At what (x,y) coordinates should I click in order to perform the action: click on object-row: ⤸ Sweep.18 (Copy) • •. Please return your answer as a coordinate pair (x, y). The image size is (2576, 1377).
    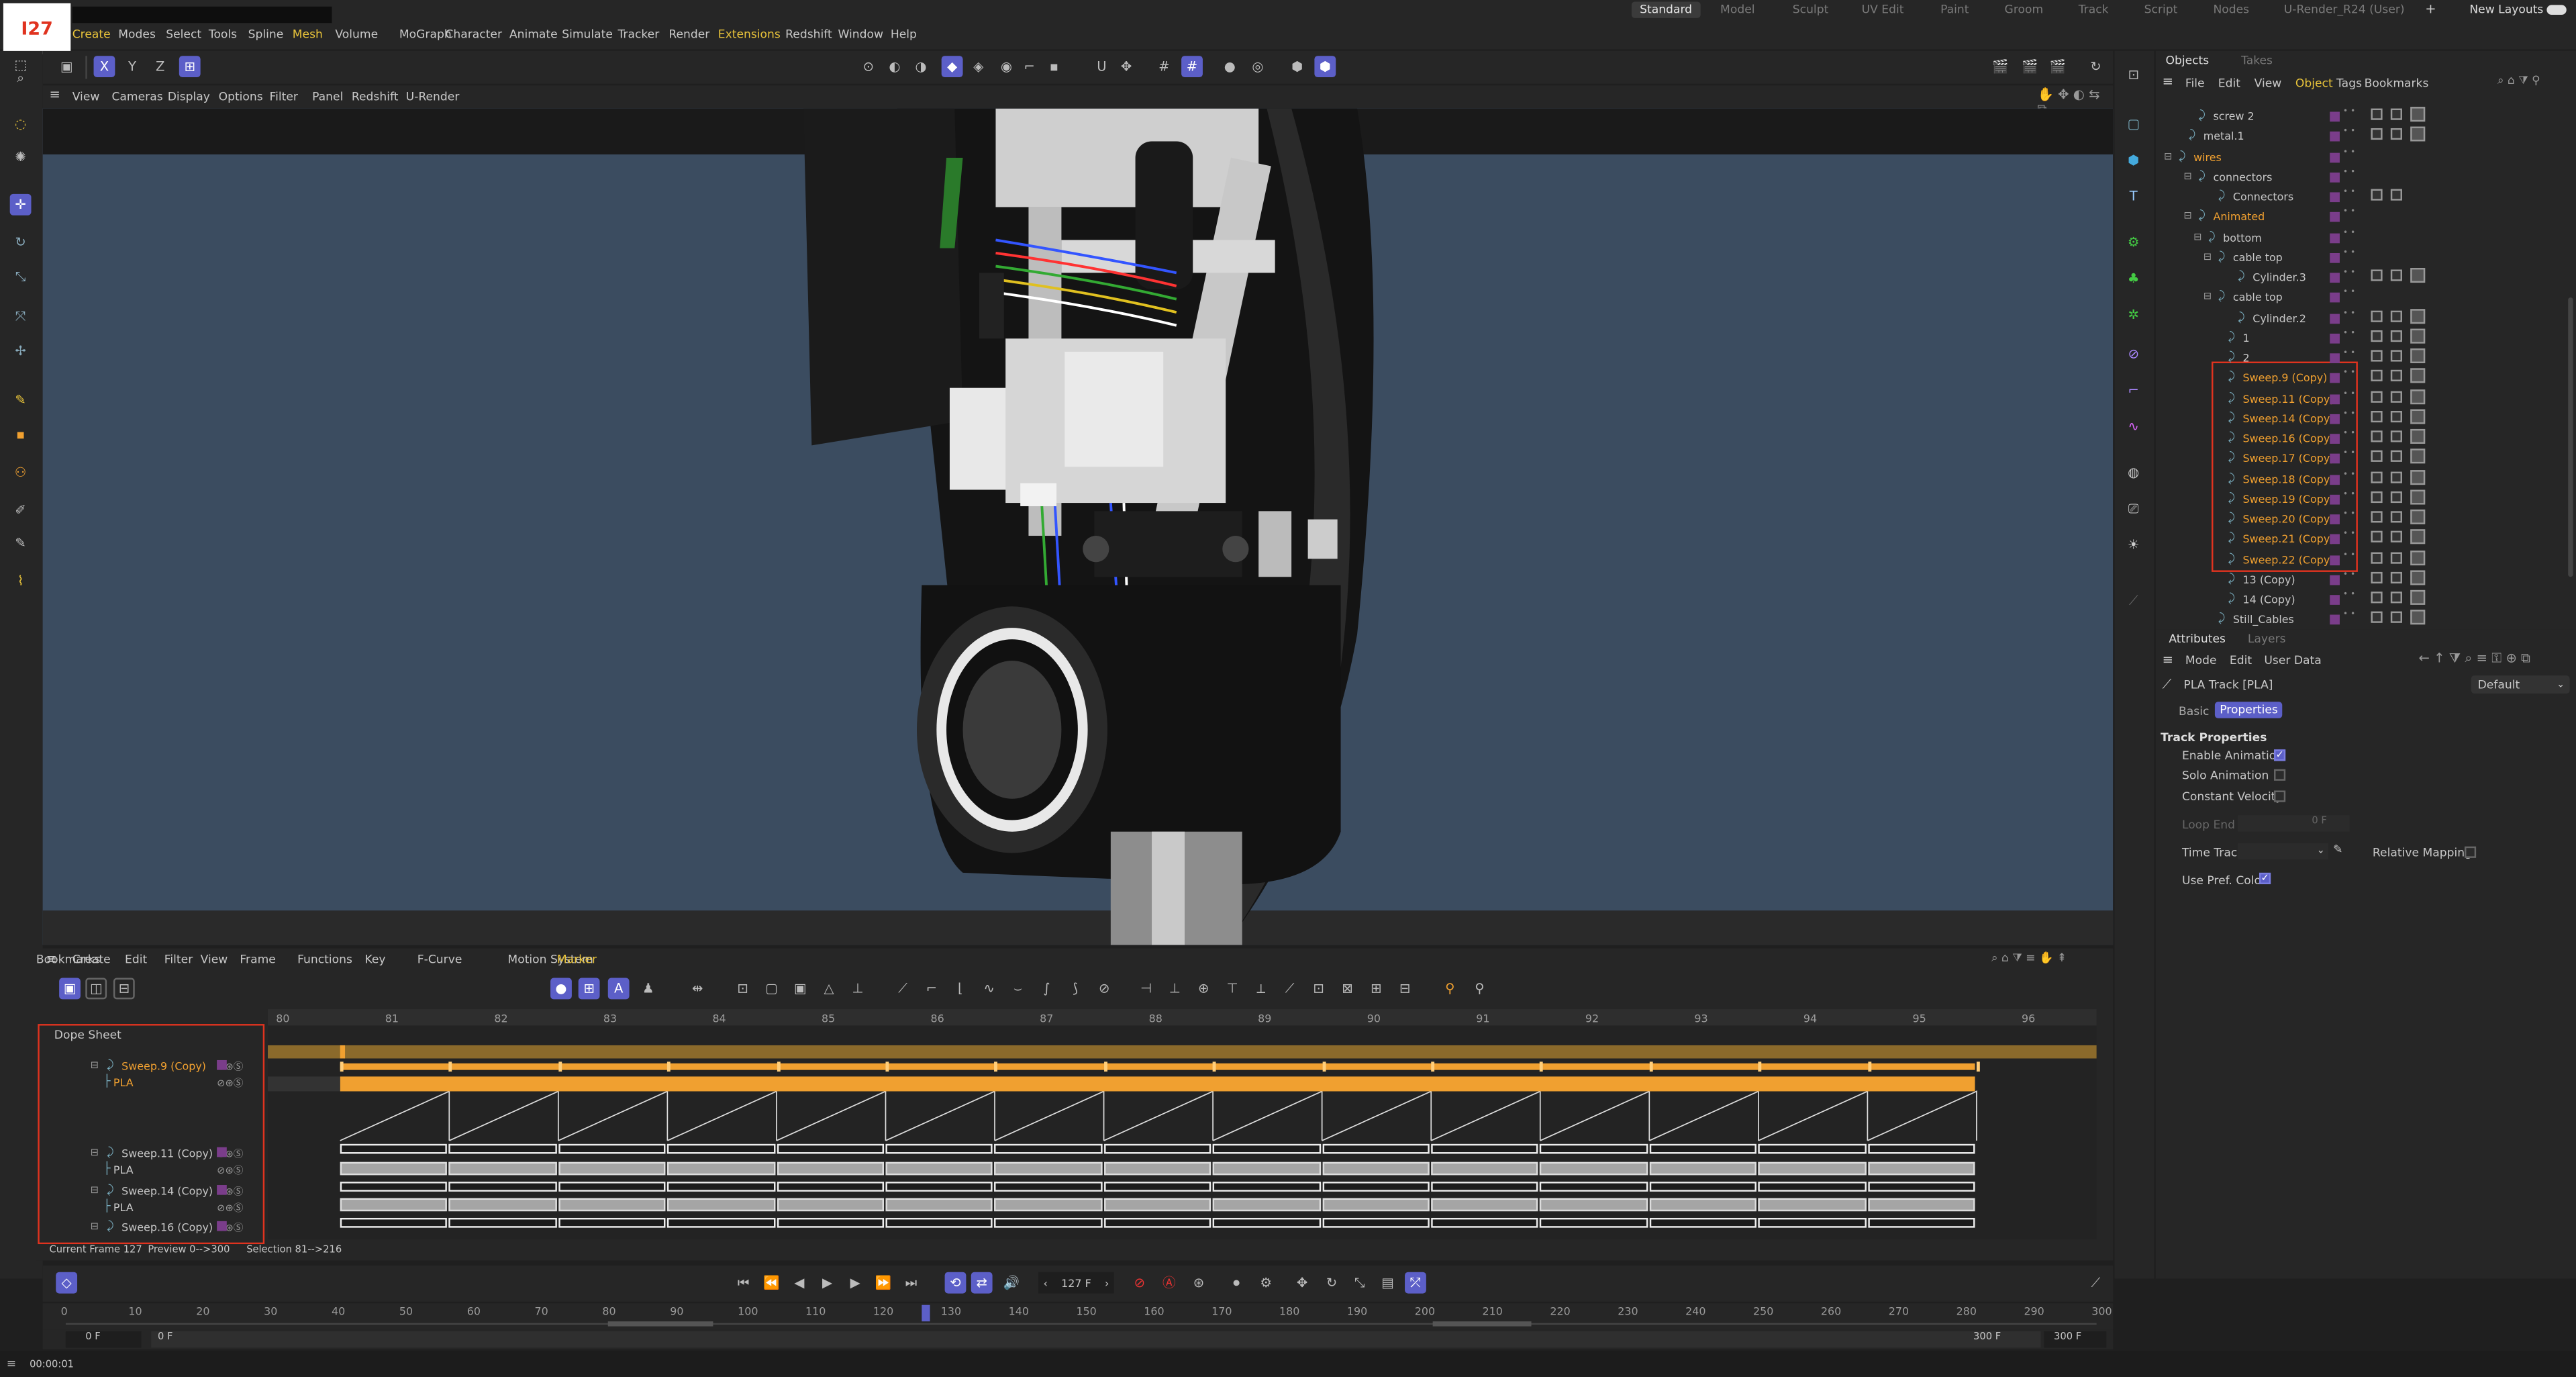
    Looking at the image, I should click on (2361, 479).